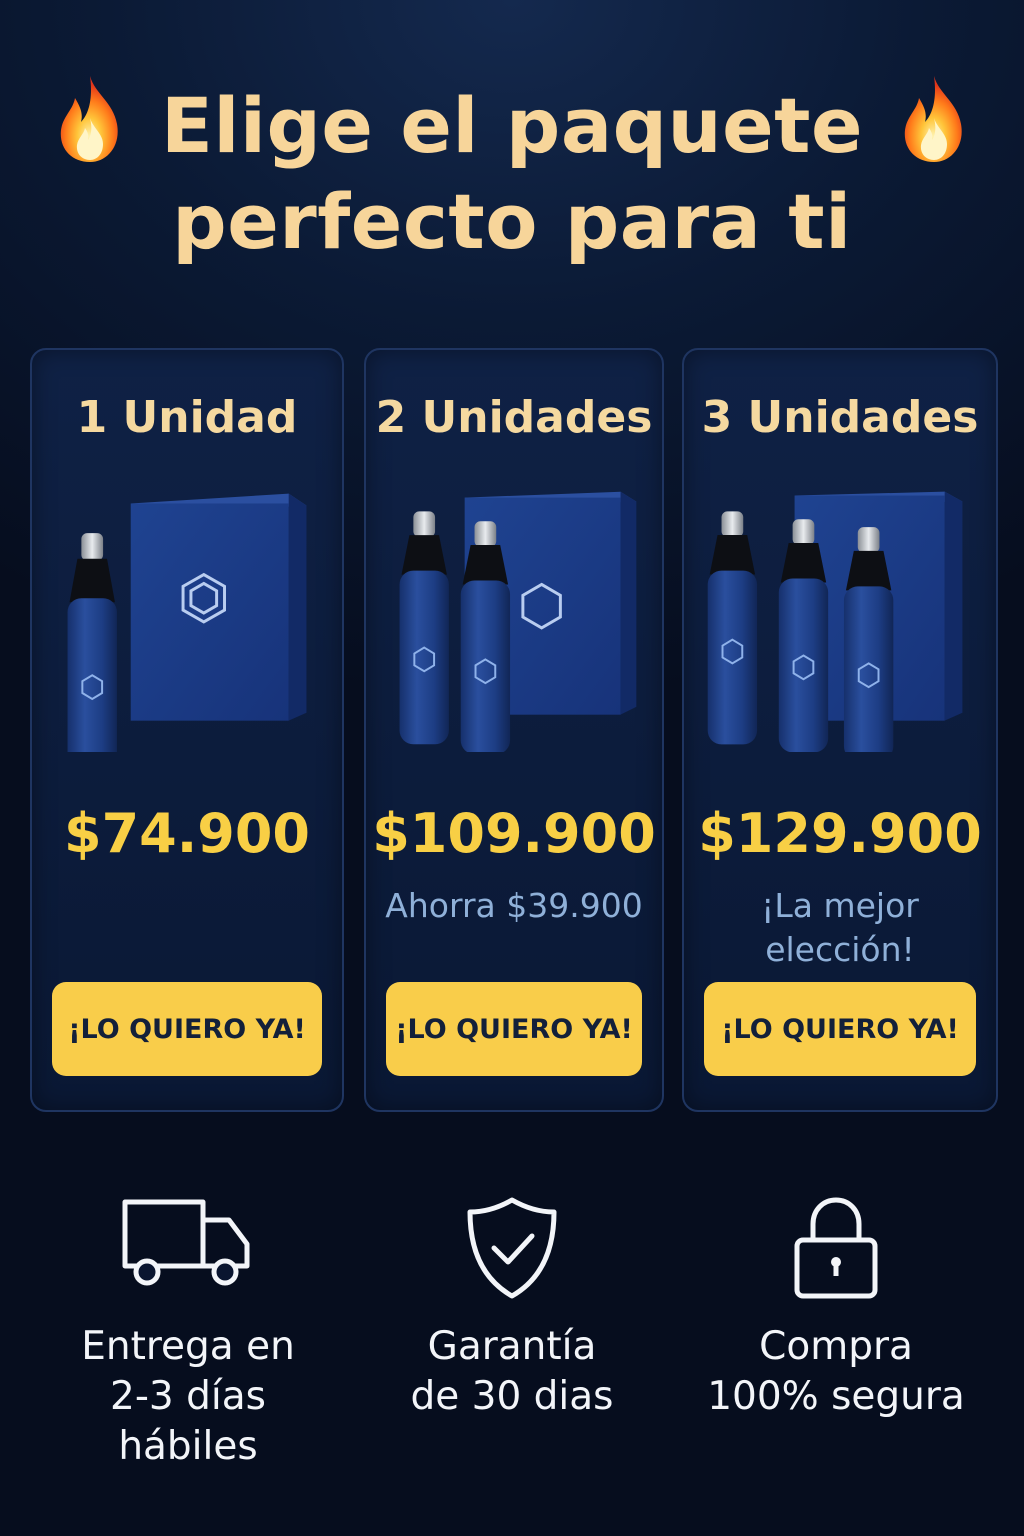  Describe the element at coordinates (186, 1242) in the screenshot. I see `delivery-truck-icon` at that location.